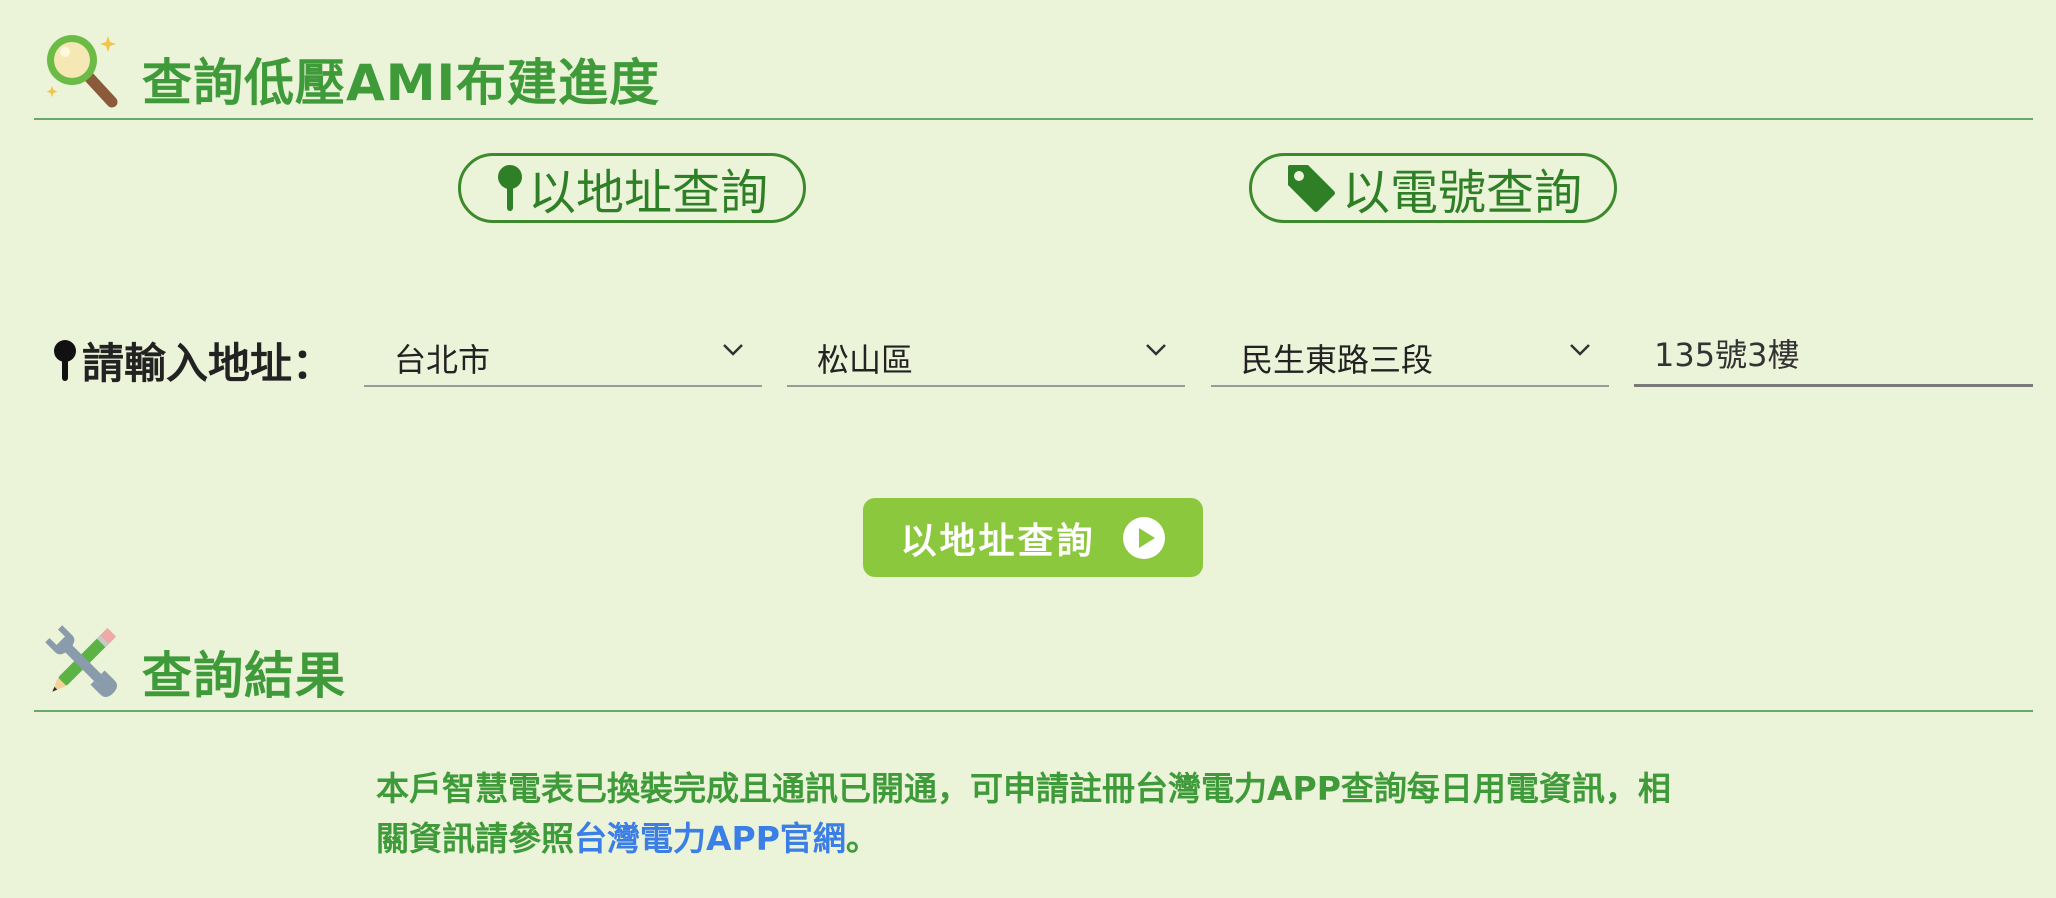 This screenshot has width=2056, height=898. Describe the element at coordinates (865, 360) in the screenshot. I see `district-select-value: 松山區` at that location.